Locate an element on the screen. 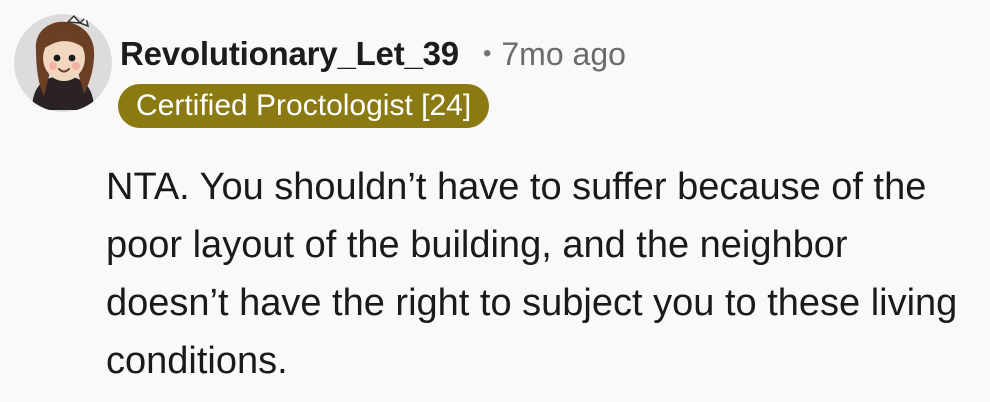 The image size is (990, 402). comment-timestamp: 7mo ago is located at coordinates (563, 54).